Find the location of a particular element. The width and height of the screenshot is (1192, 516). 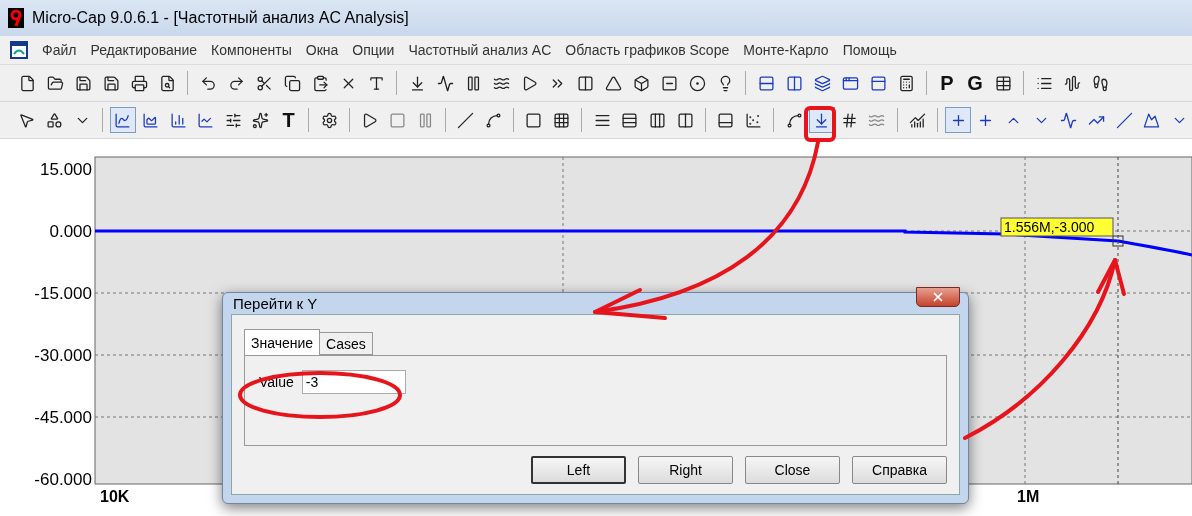

menu-item: Файл is located at coordinates (59, 50).